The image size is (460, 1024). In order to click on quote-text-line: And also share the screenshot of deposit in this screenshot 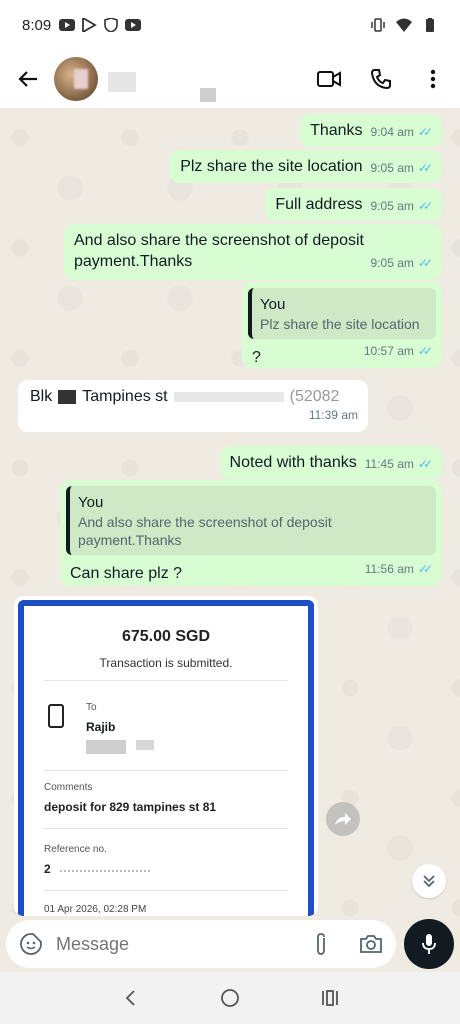, I will do `click(205, 522)`.